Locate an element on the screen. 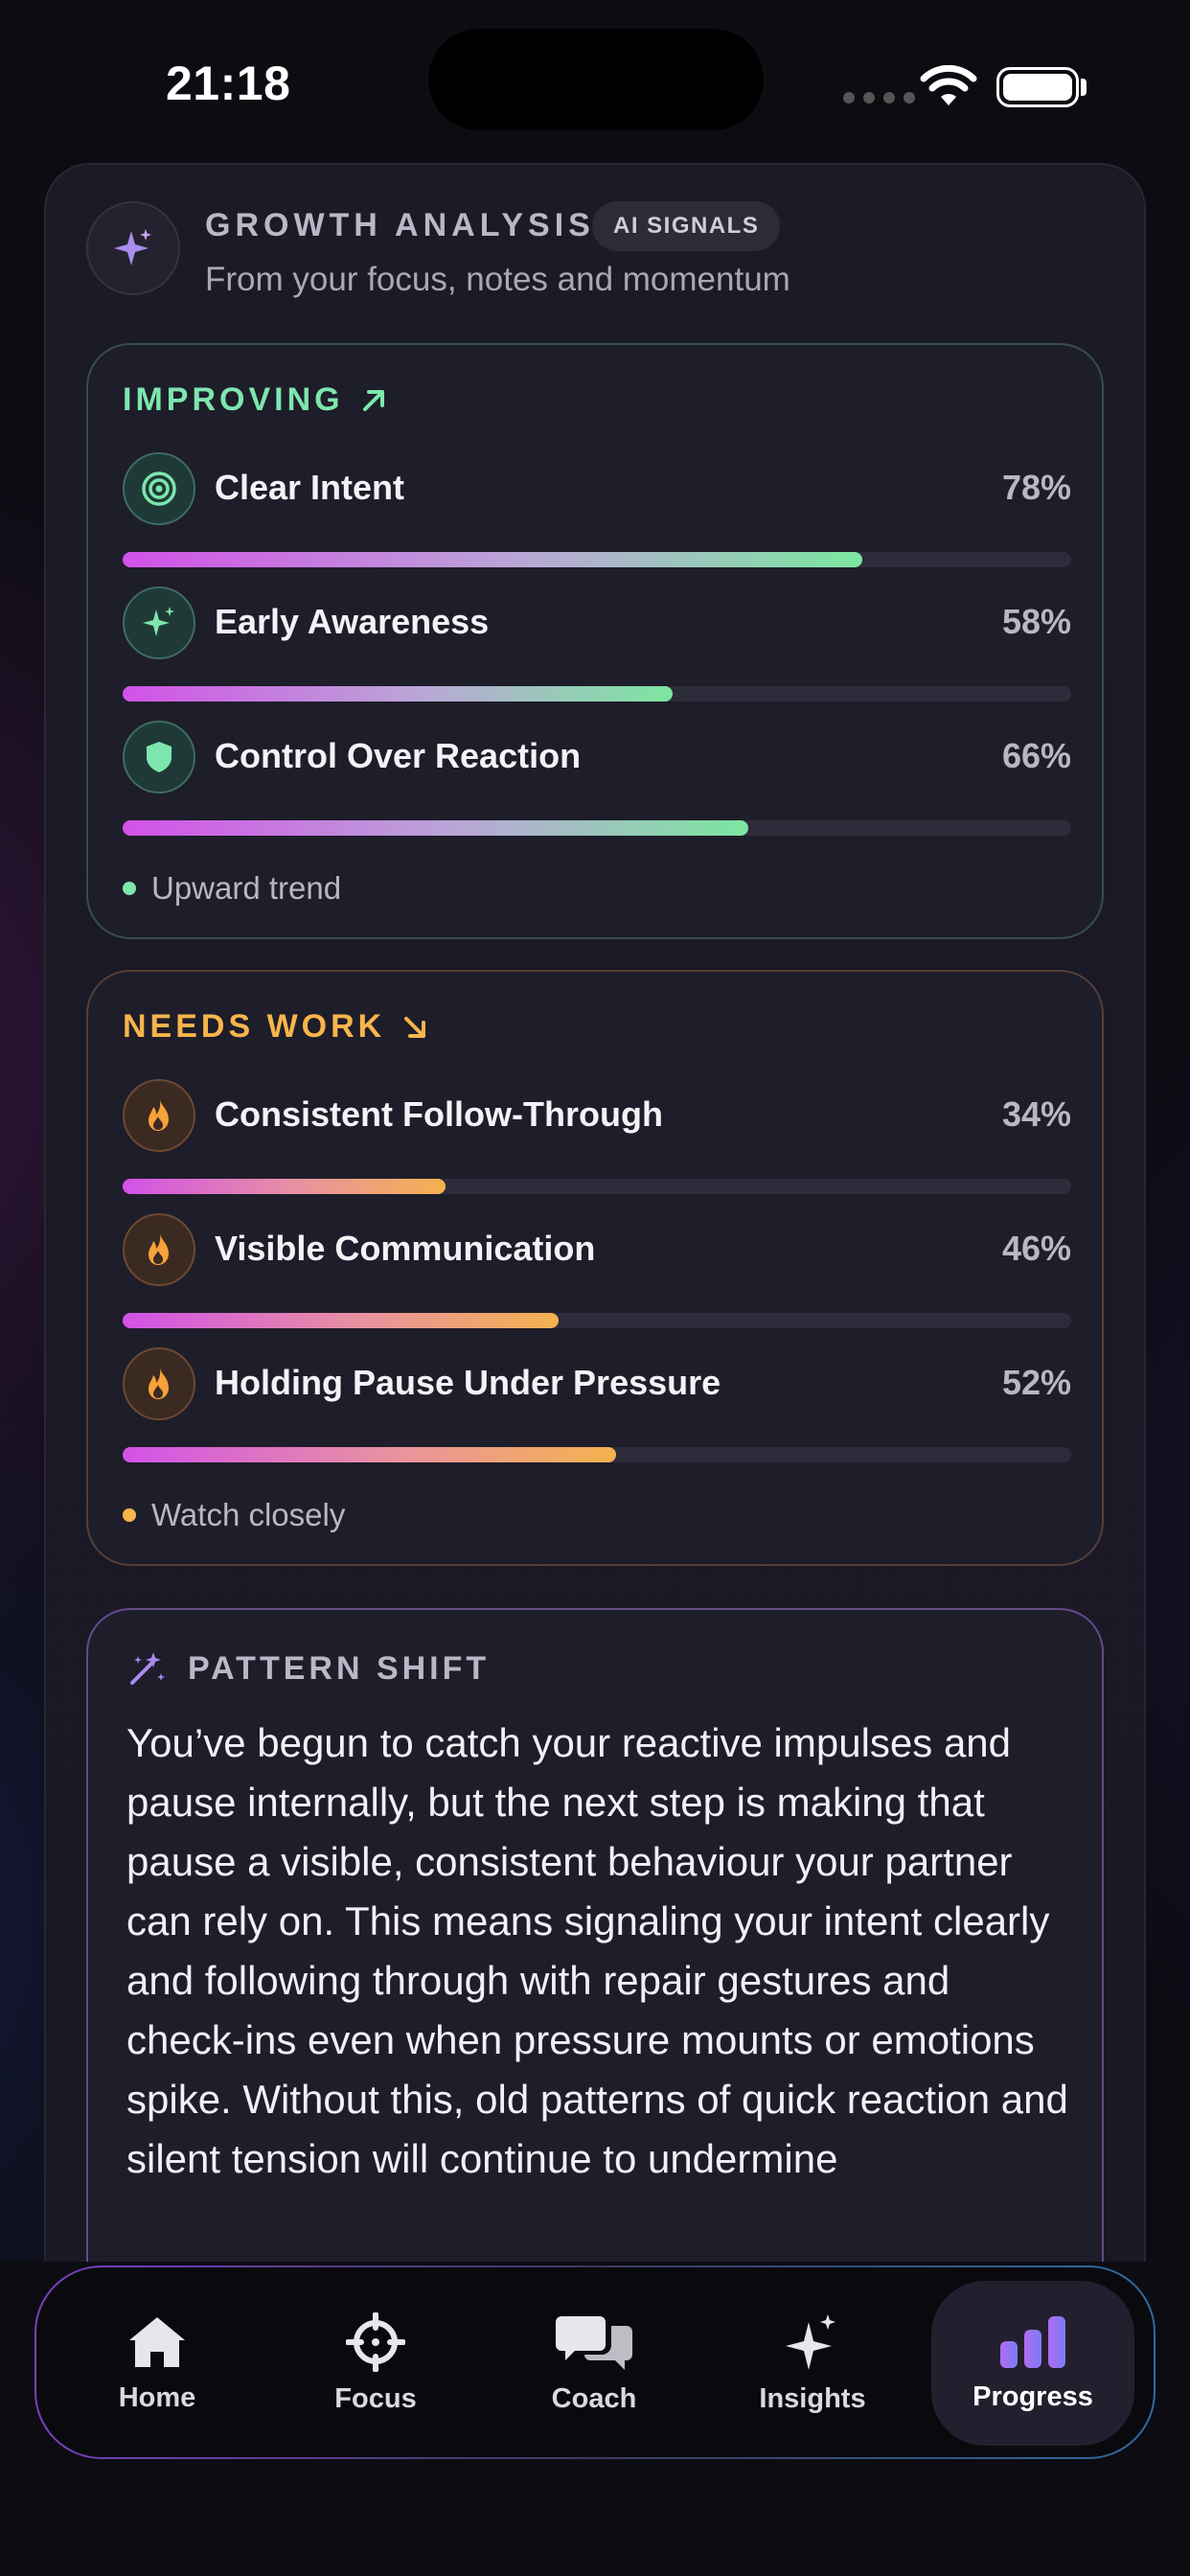 This screenshot has height=2576, width=1190. tab-focus: Focus is located at coordinates (375, 2363).